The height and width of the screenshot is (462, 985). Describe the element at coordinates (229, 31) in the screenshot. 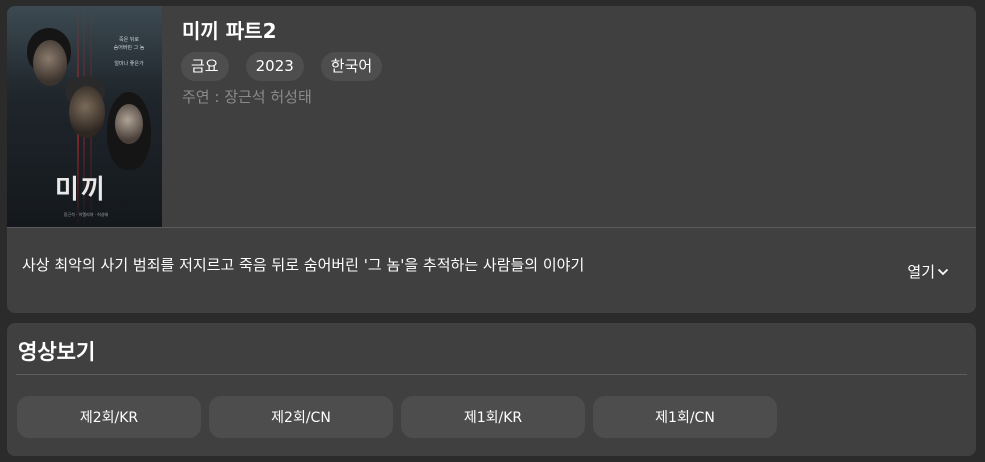

I see `show-title: 미끼 파트2` at that location.